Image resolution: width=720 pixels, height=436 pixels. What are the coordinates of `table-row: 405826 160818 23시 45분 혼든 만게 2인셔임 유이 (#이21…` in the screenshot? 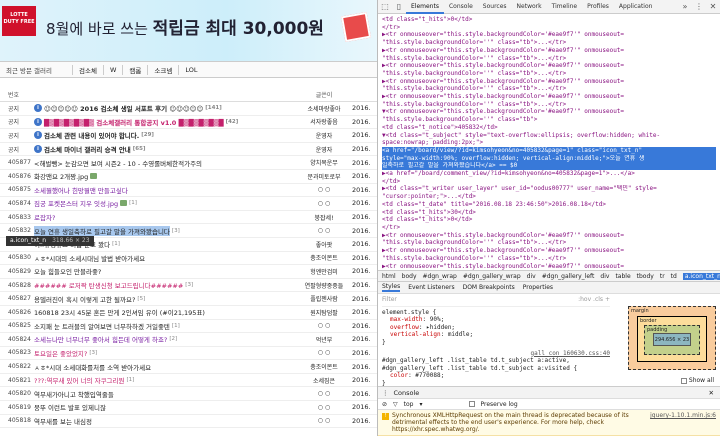 It's located at (188, 313).